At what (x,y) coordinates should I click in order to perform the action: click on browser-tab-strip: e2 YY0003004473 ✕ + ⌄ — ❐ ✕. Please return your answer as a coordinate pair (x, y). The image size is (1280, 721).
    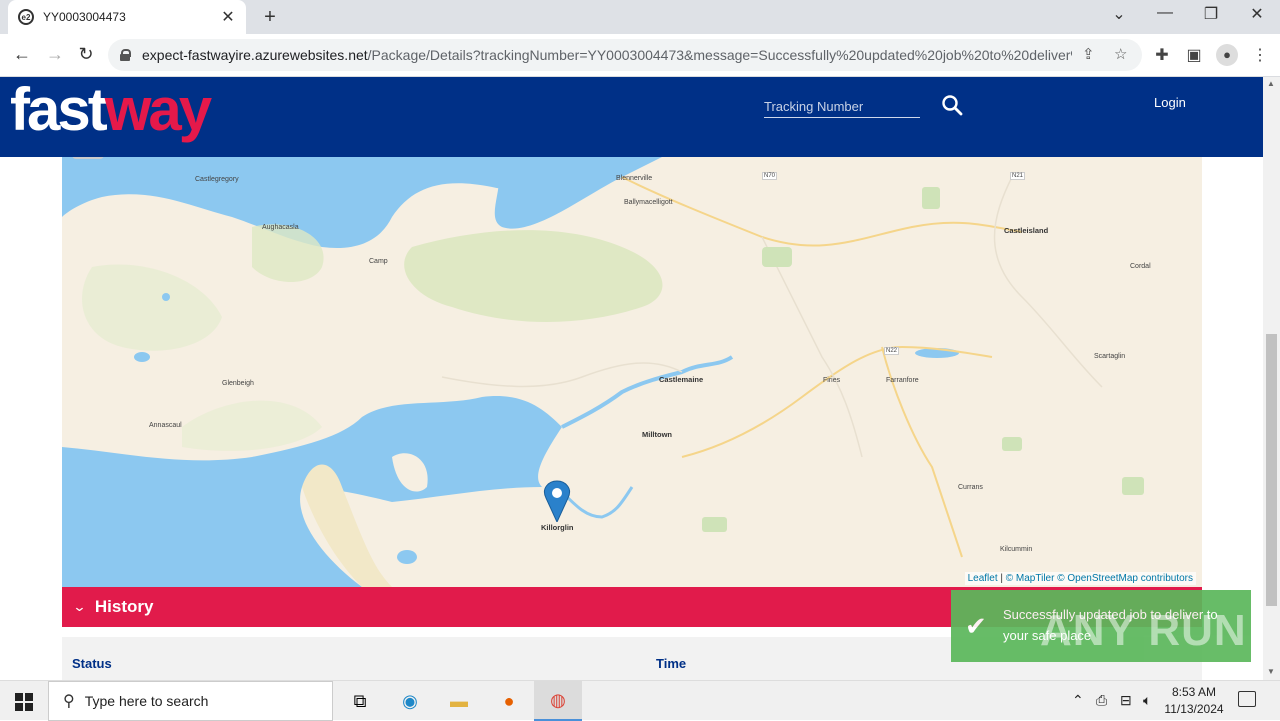
    Looking at the image, I should click on (640, 17).